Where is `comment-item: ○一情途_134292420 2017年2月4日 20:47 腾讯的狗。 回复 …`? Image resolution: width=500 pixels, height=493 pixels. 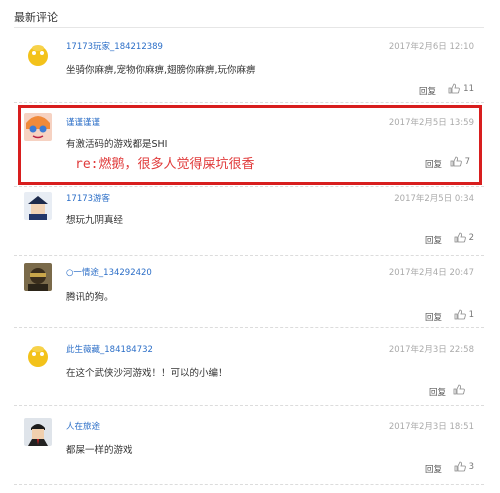 comment-item: ○一情途_134292420 2017年2月4日 20:47 腾讯的狗。 回复 … is located at coordinates (249, 291).